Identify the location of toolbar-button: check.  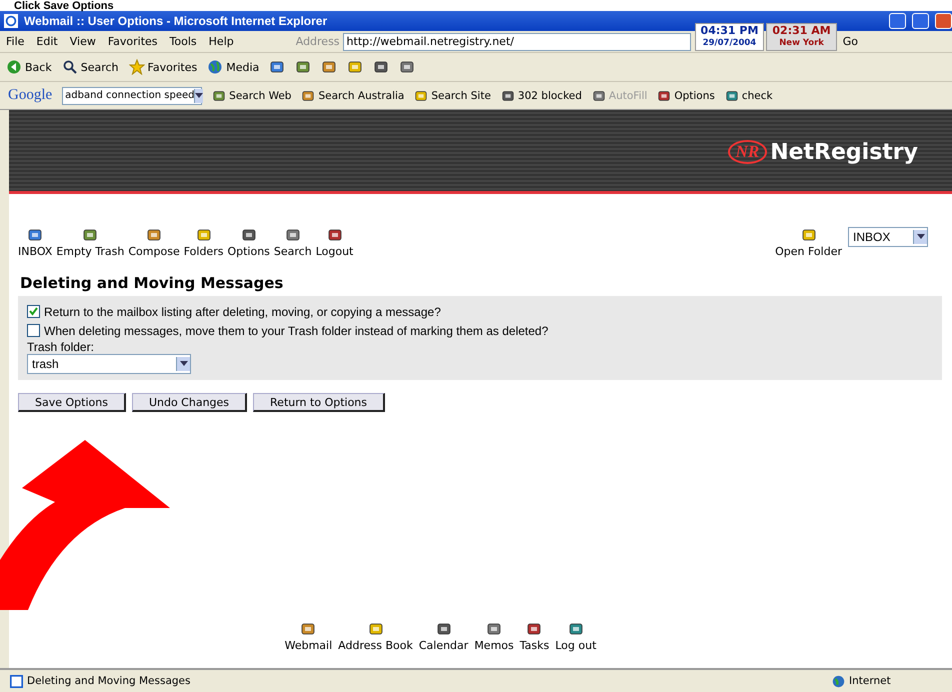
(748, 95).